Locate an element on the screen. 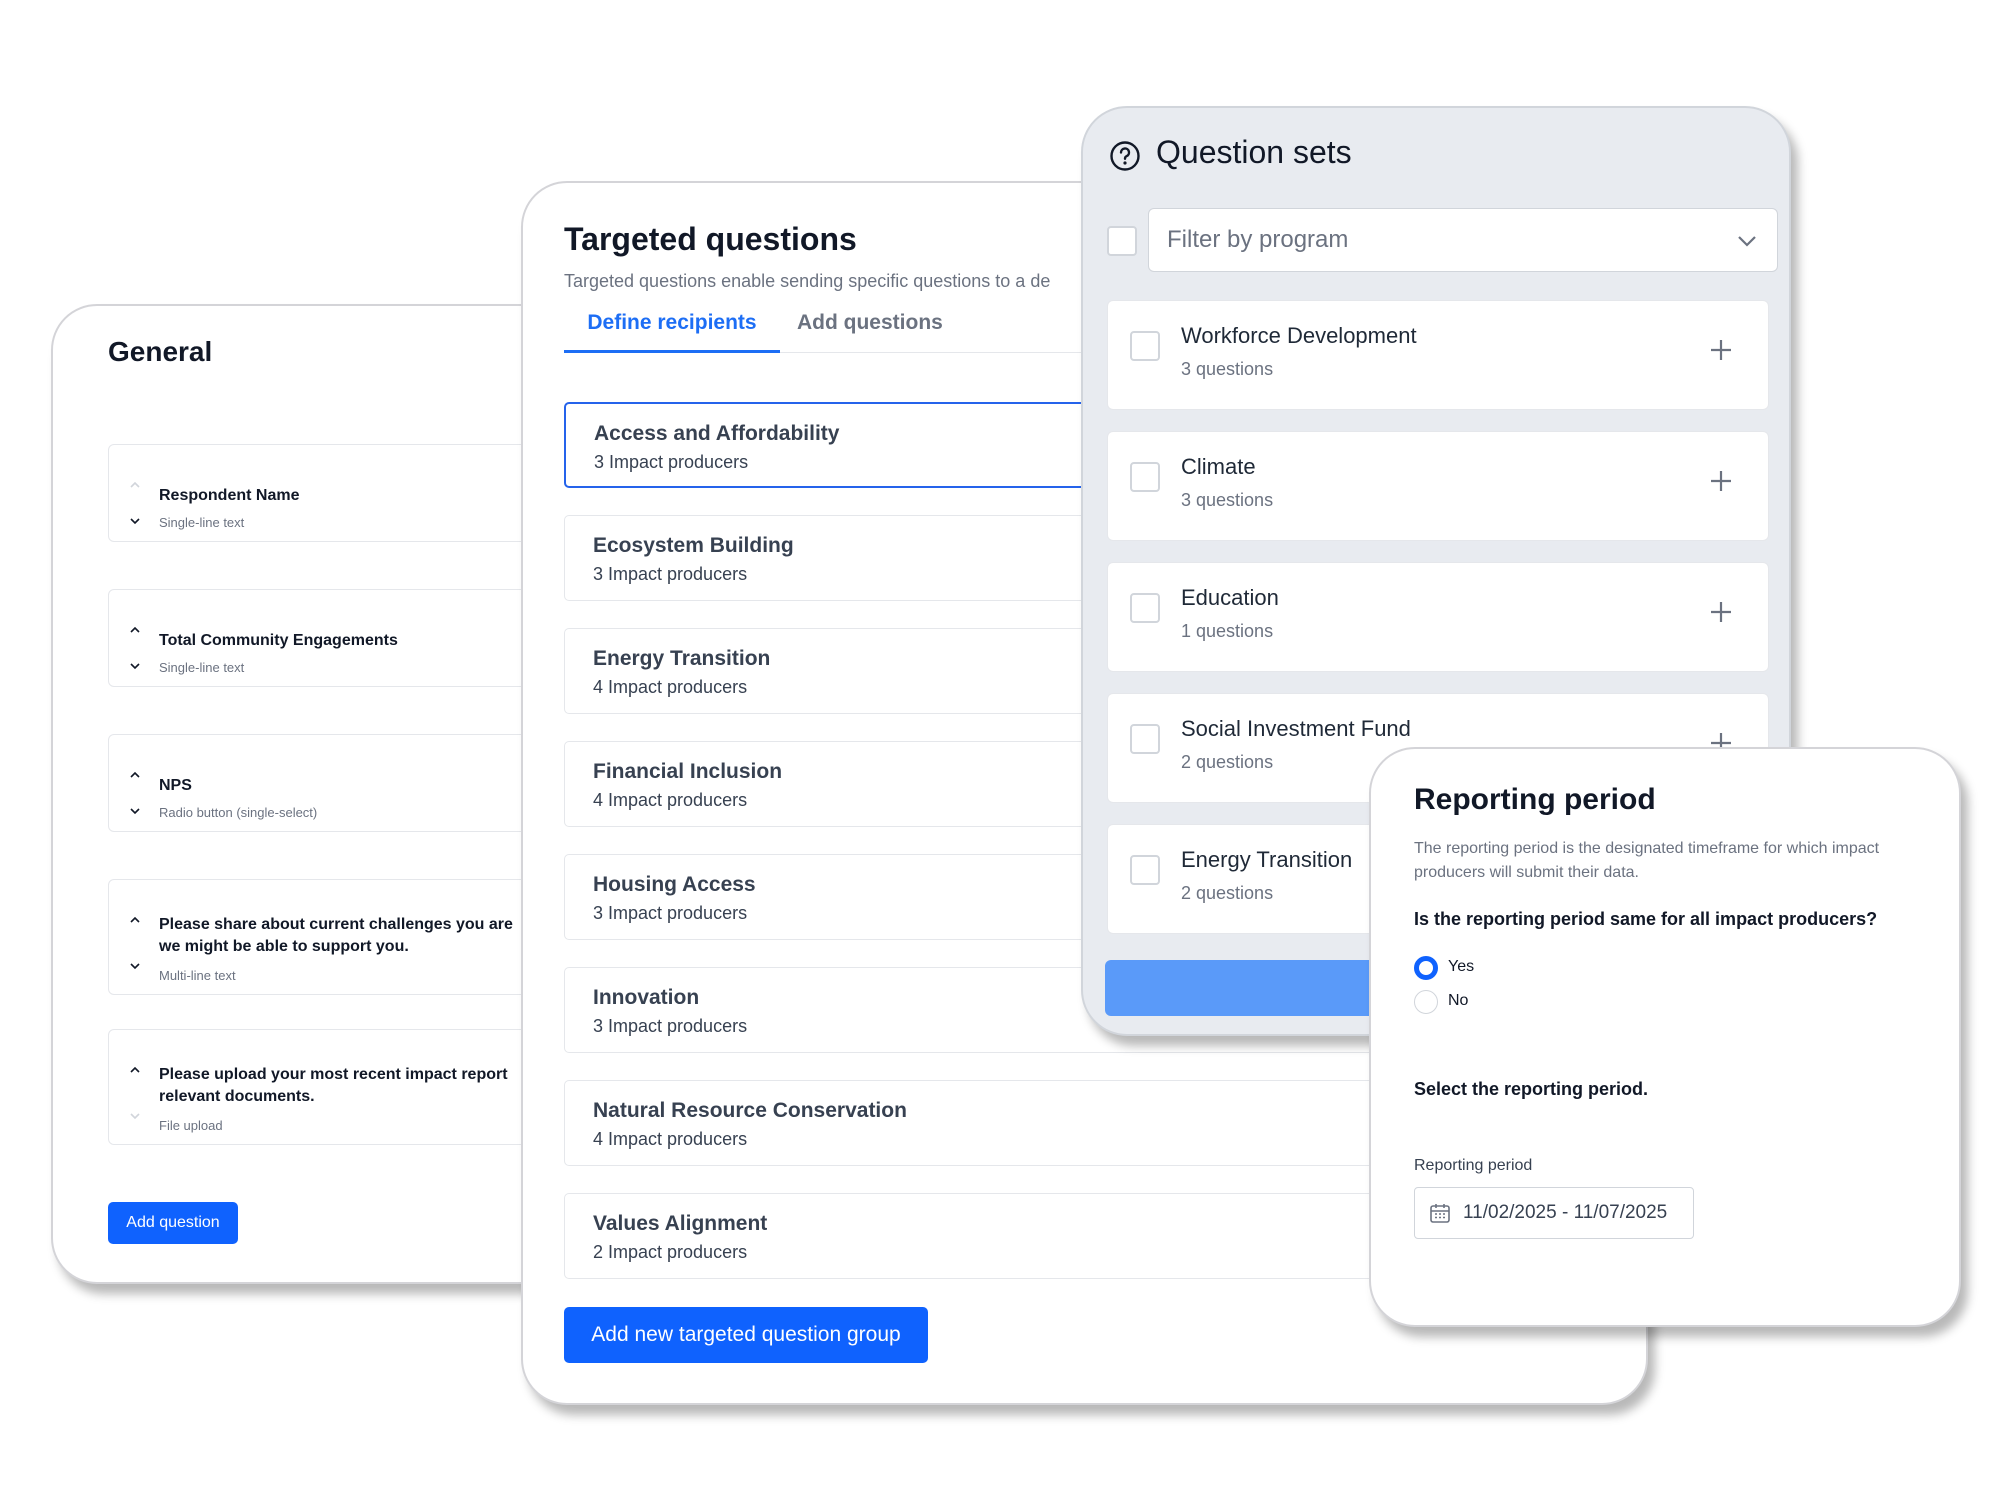  radio-yes is located at coordinates (1426, 968).